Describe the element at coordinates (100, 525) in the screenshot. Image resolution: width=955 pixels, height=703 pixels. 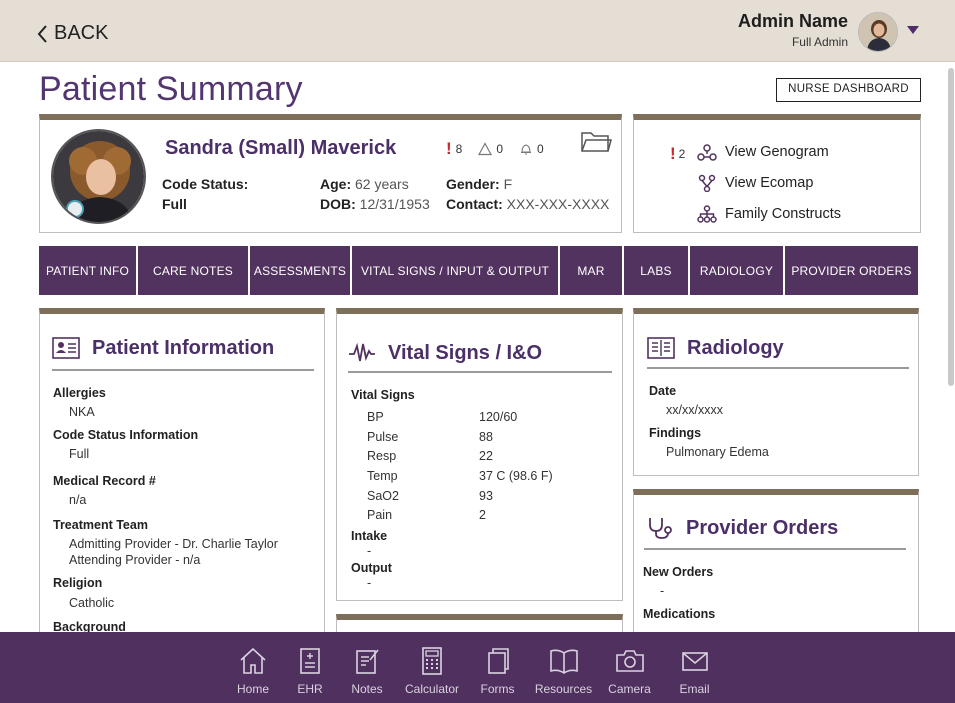
I see `treatment-team-label: Treatment Team` at that location.